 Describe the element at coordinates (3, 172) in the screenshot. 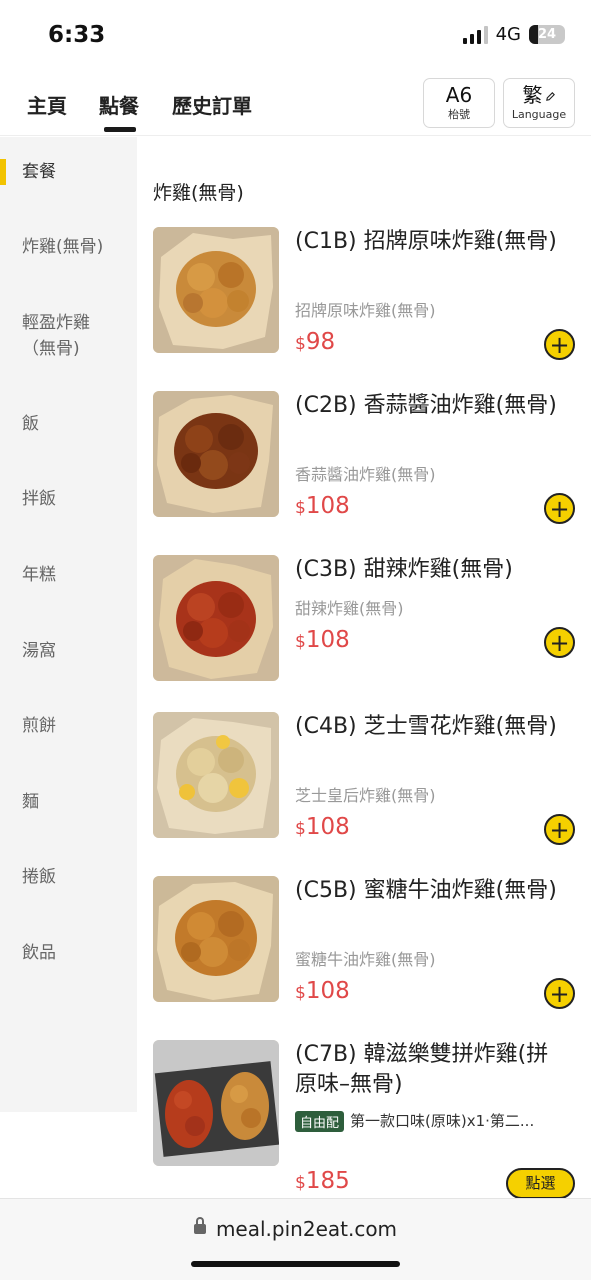

I see `active-category-marker` at that location.